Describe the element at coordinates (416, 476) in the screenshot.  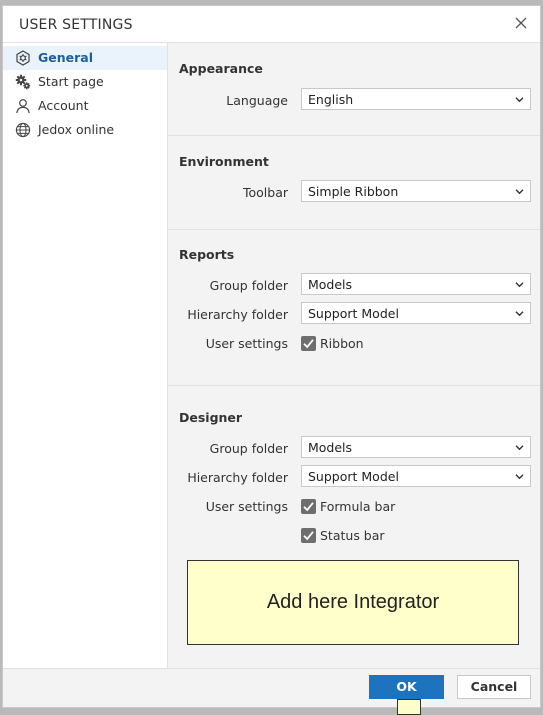
I see `designer-hierarchy-folder-select: Support Model` at that location.